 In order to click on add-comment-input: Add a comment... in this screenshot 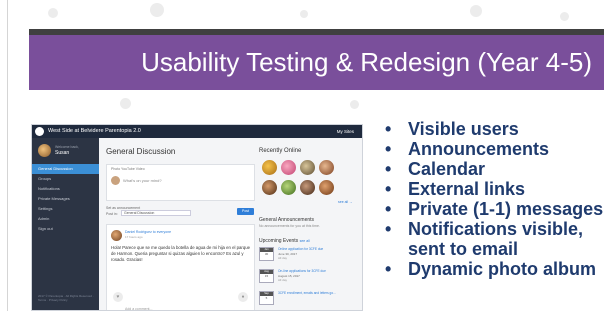, I will do `click(139, 309)`.